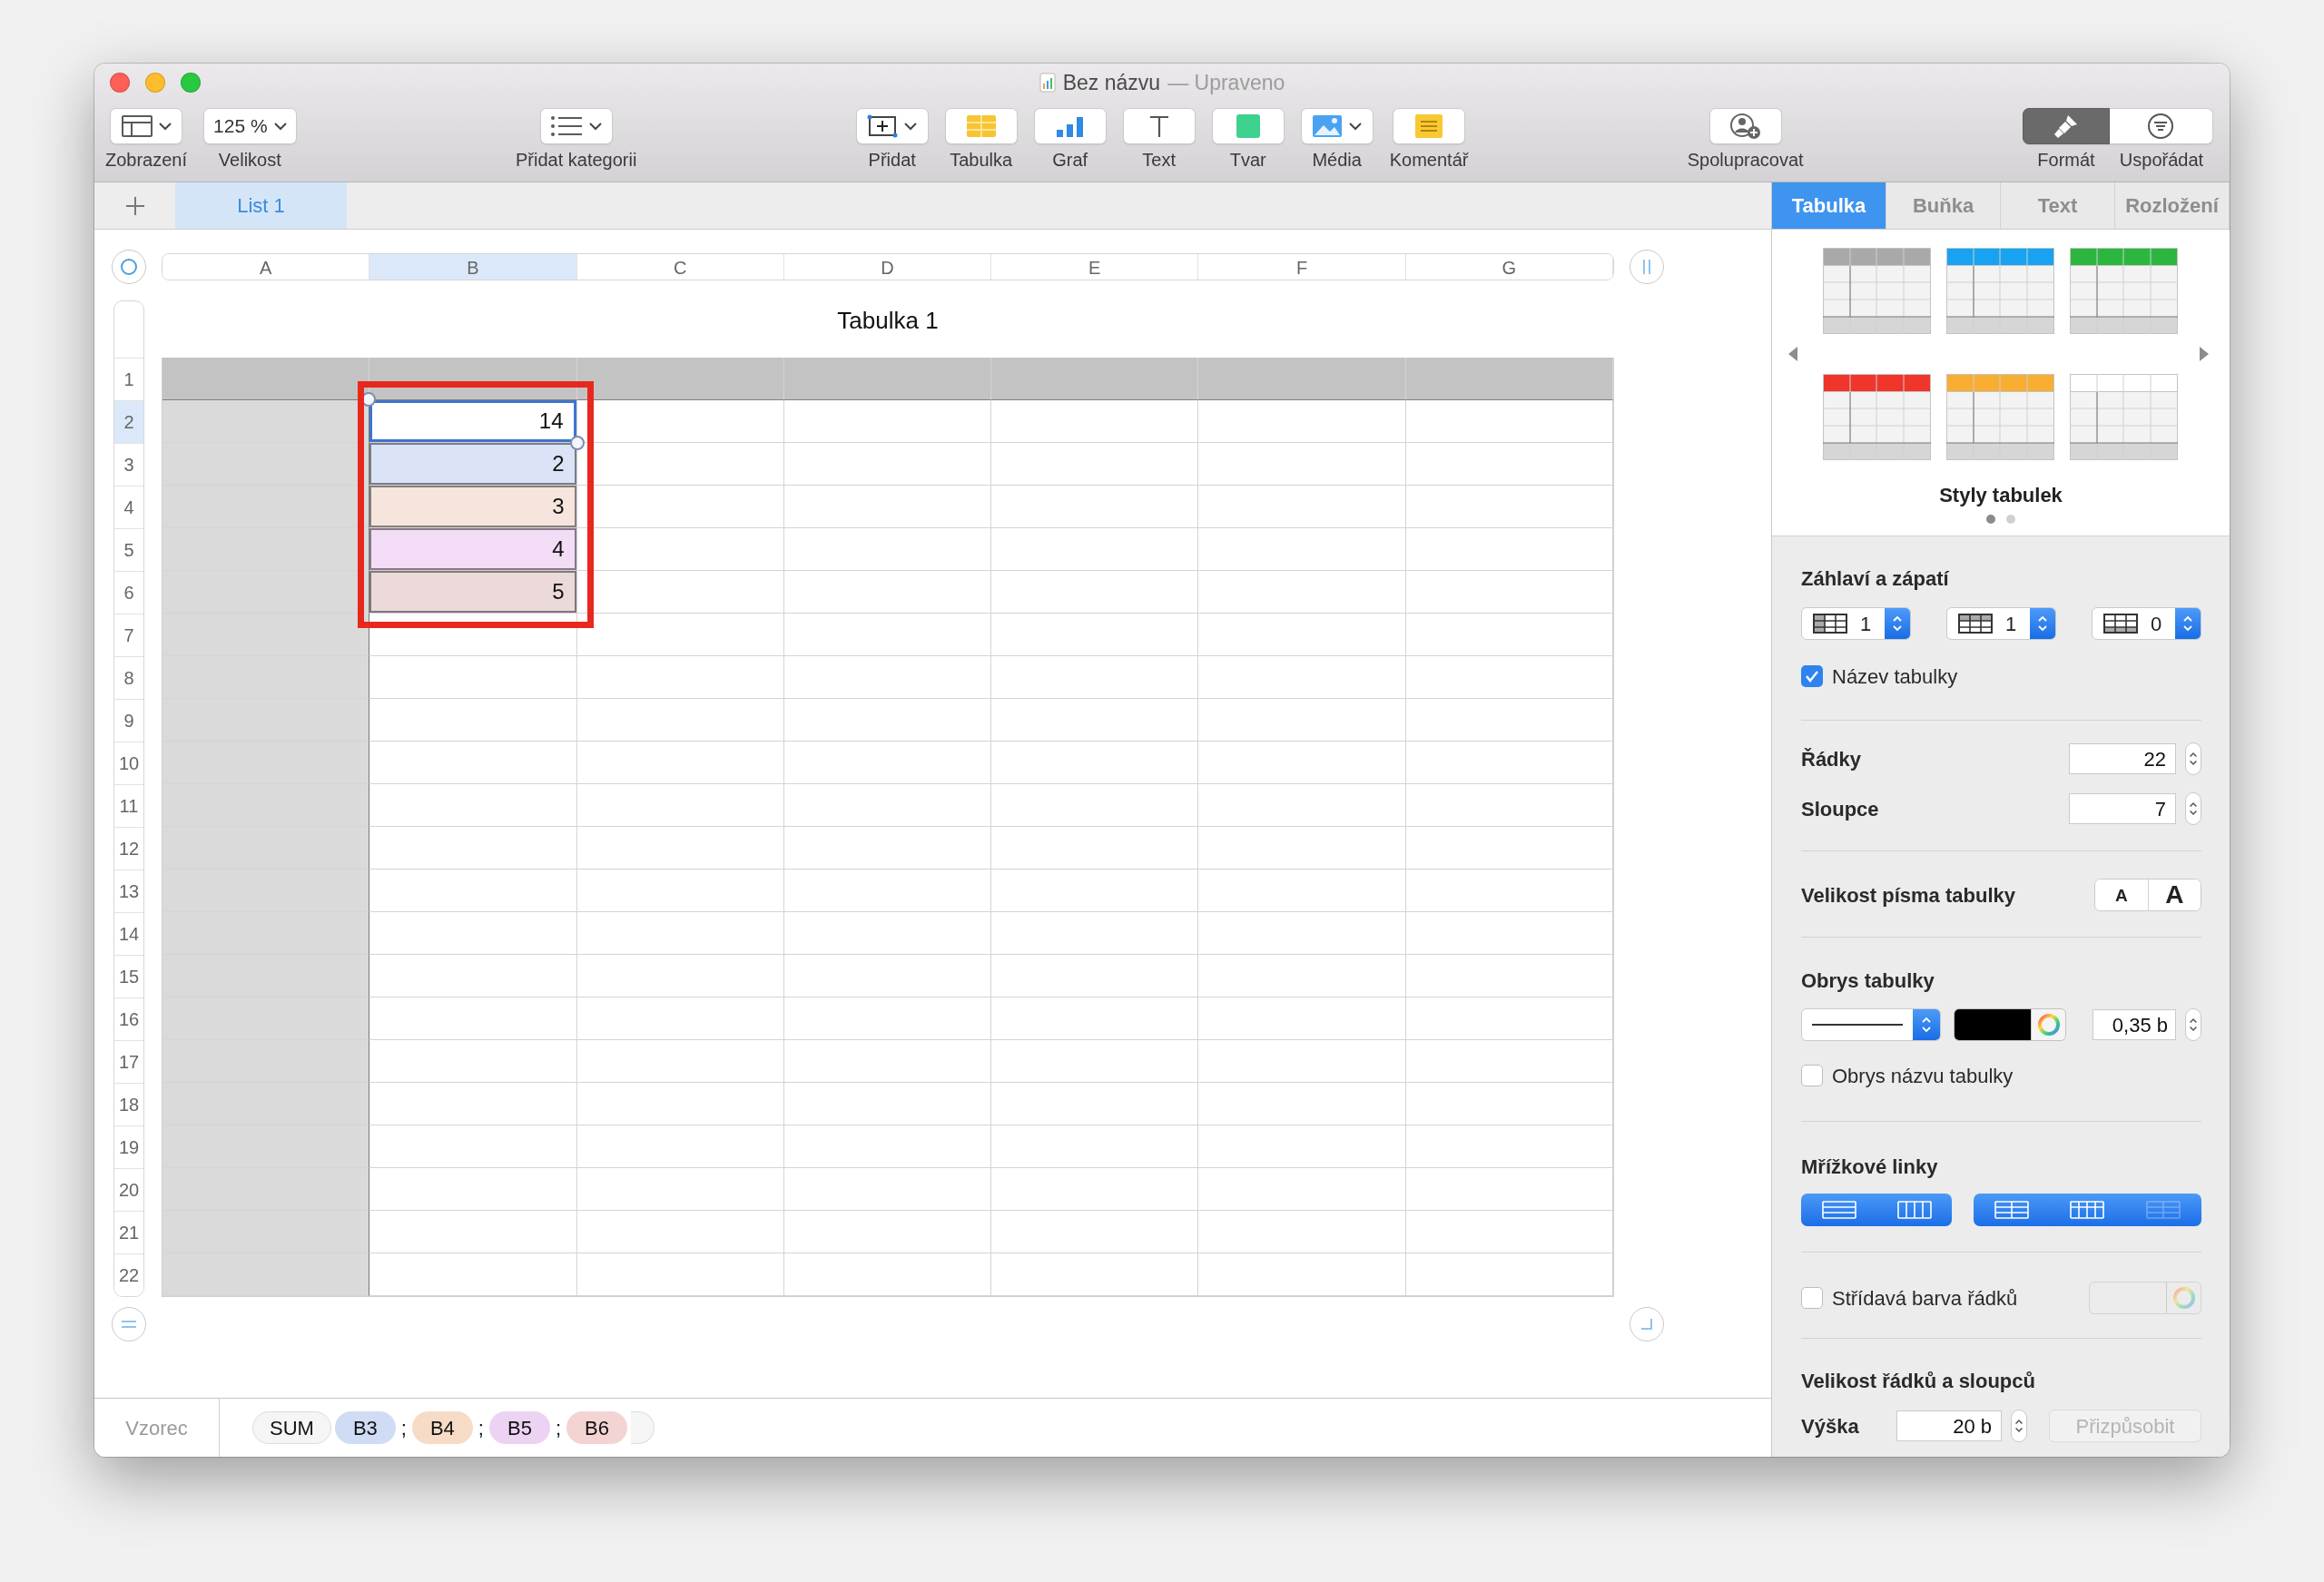 This screenshot has height=1582, width=2324. Describe the element at coordinates (2048, 1025) in the screenshot. I see `color-wheel-icon` at that location.